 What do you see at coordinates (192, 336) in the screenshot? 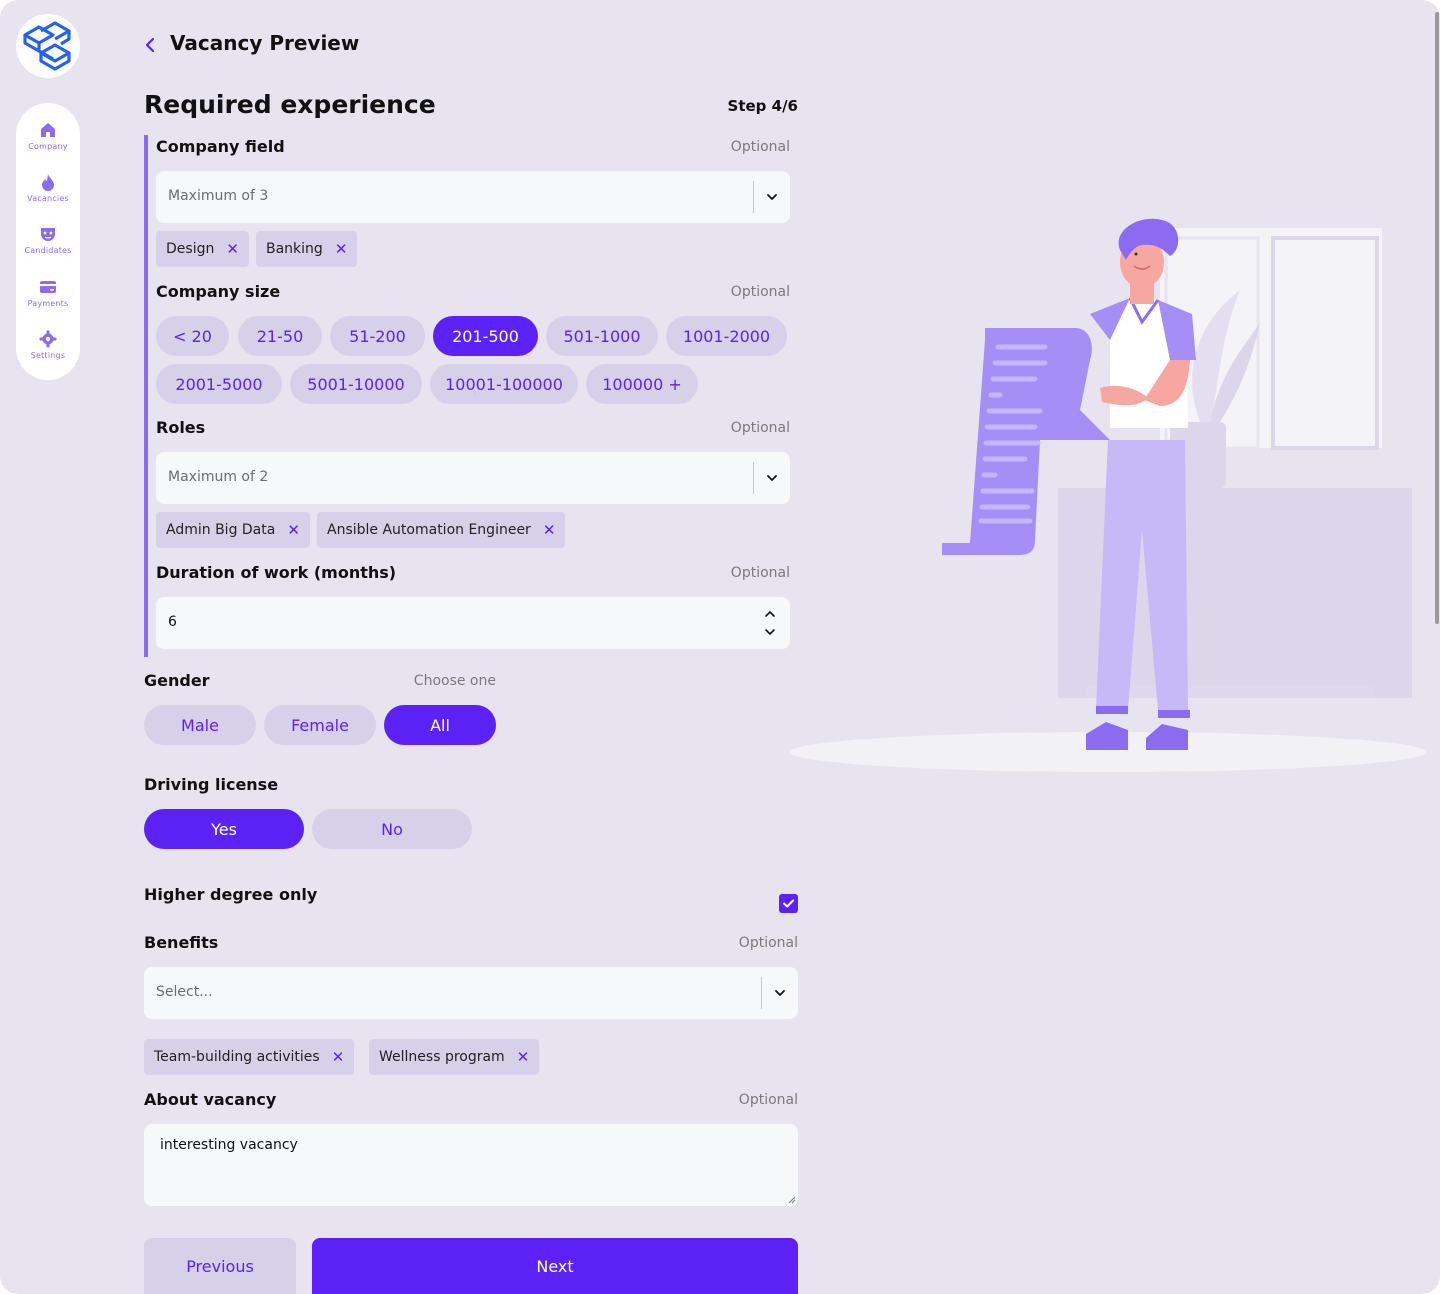
I see `size-option: < 20` at bounding box center [192, 336].